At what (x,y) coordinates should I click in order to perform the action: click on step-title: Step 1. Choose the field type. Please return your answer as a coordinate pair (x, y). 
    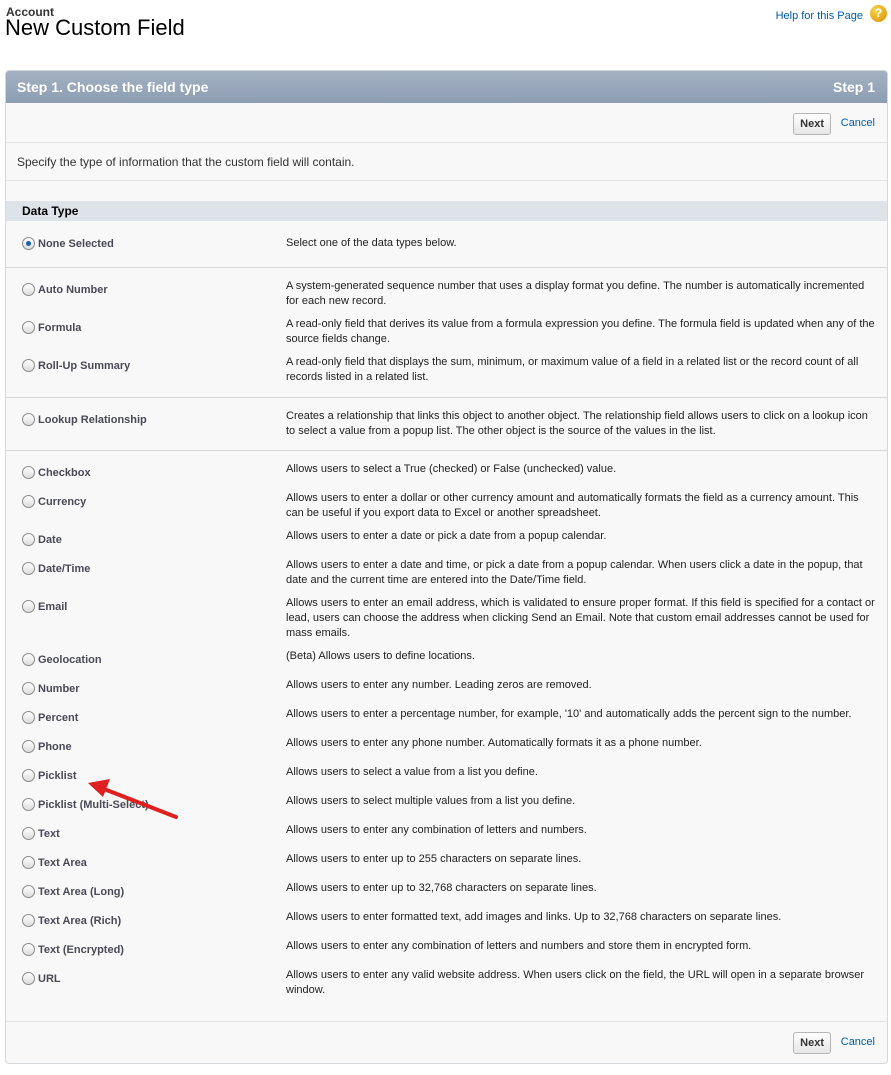
    Looking at the image, I should click on (113, 87).